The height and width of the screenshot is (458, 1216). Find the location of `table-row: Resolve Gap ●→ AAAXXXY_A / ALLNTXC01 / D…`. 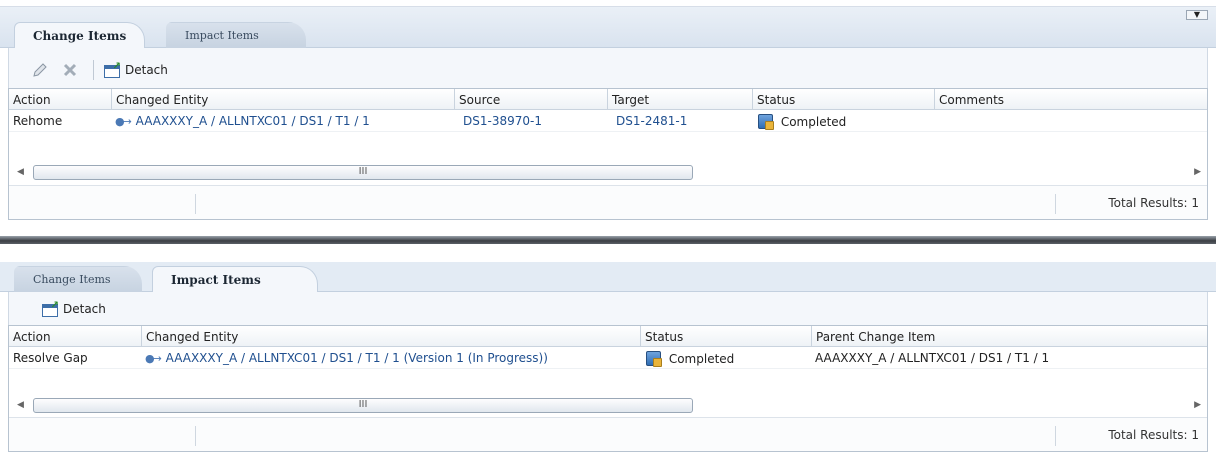

table-row: Resolve Gap ●→ AAAXXXY_A / ALLNTXC01 / D… is located at coordinates (608, 358).